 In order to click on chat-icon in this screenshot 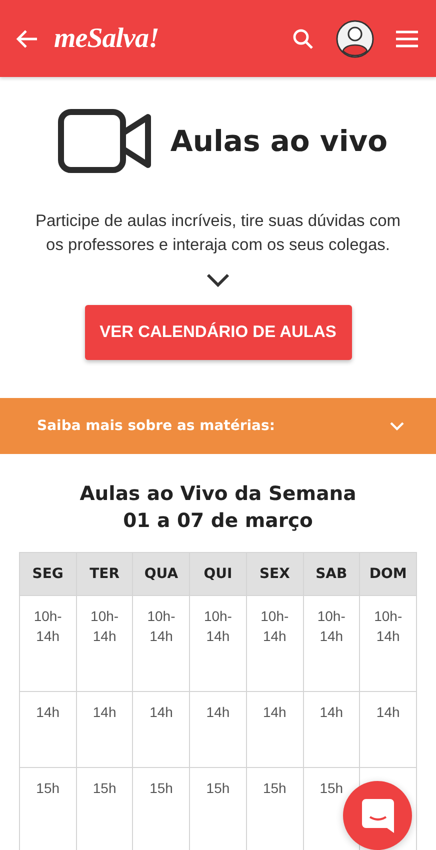, I will do `click(377, 816)`.